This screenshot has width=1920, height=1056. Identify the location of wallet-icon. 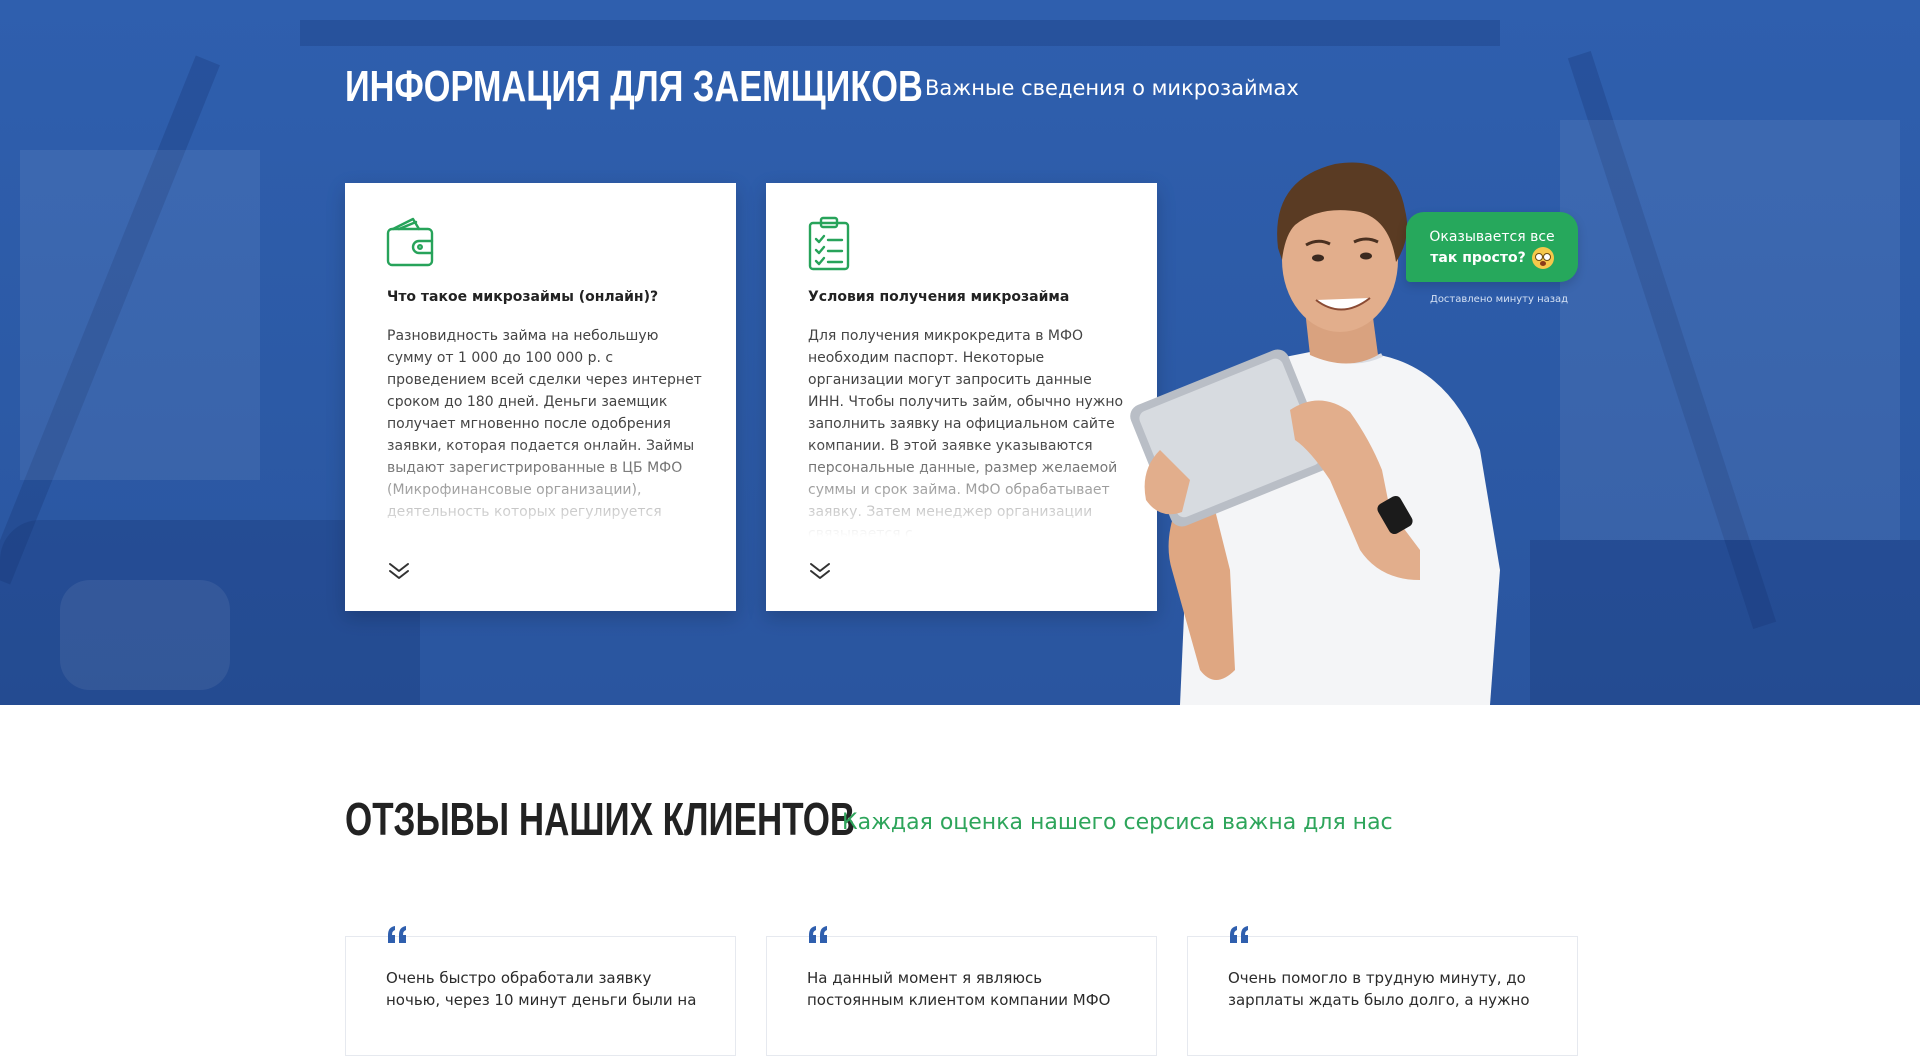
(410, 243).